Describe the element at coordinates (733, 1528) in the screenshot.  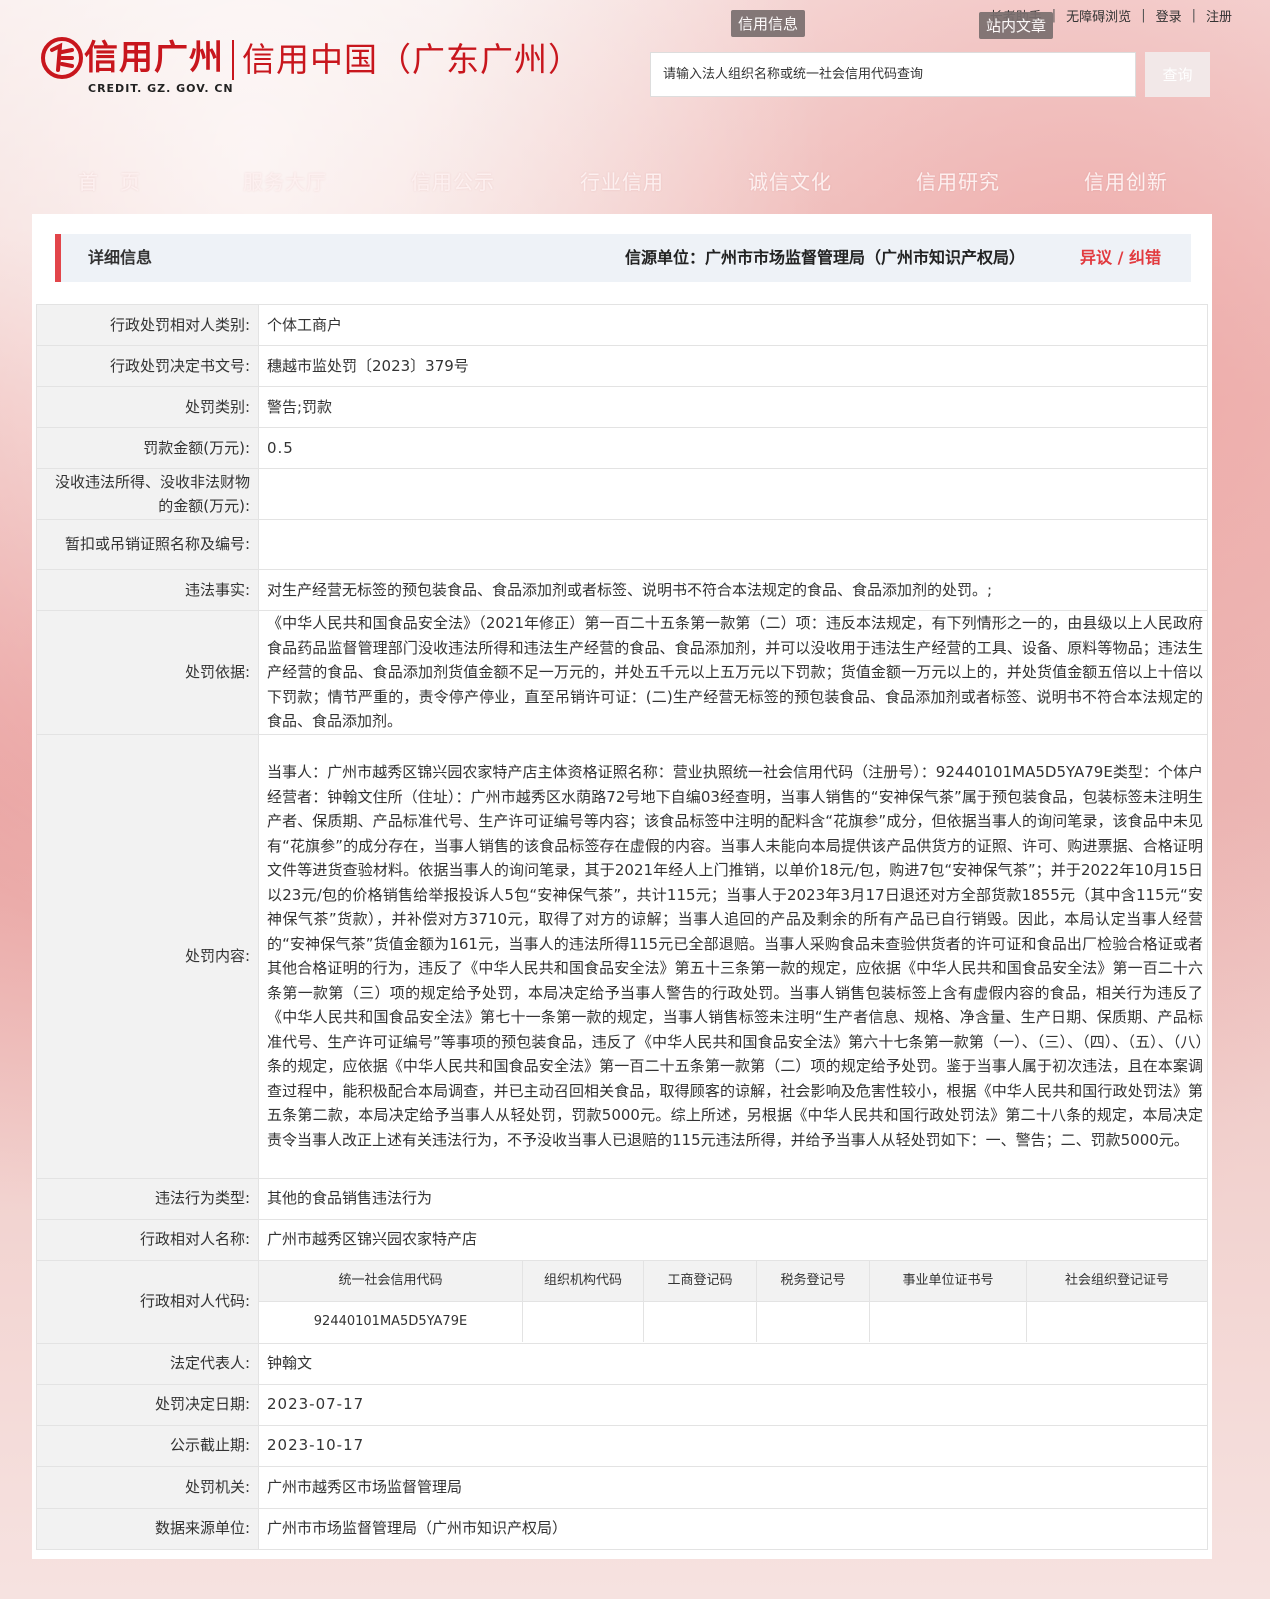
I see `row-value: 广州市市场监督管理局（广州市知识产权局）` at that location.